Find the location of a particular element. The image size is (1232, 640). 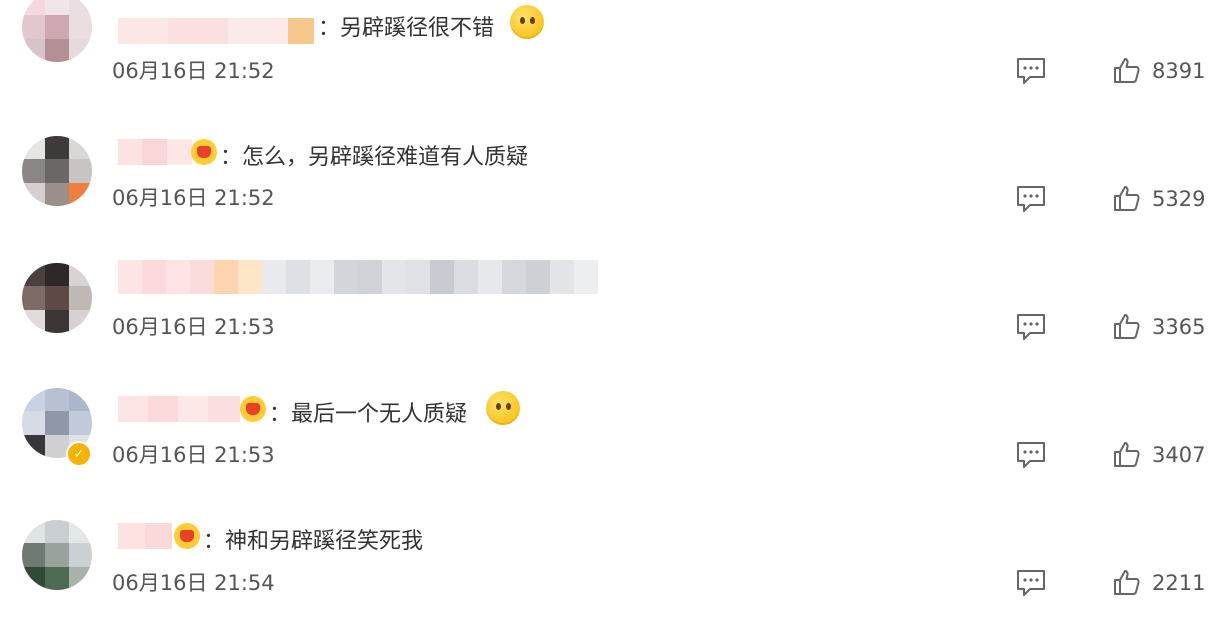

verified-badge-icon: ✓ is located at coordinates (79, 454).